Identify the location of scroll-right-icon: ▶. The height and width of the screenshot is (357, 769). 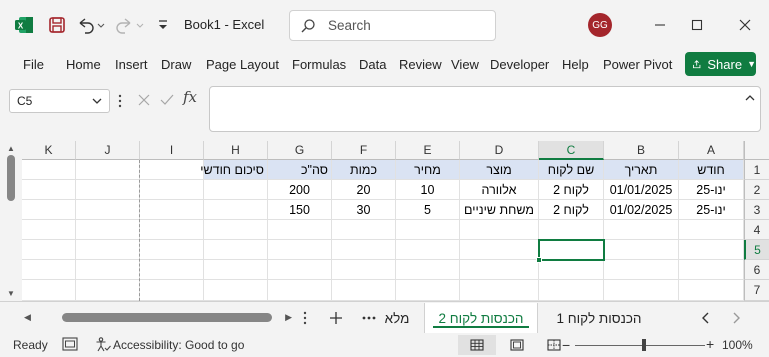
(288, 317).